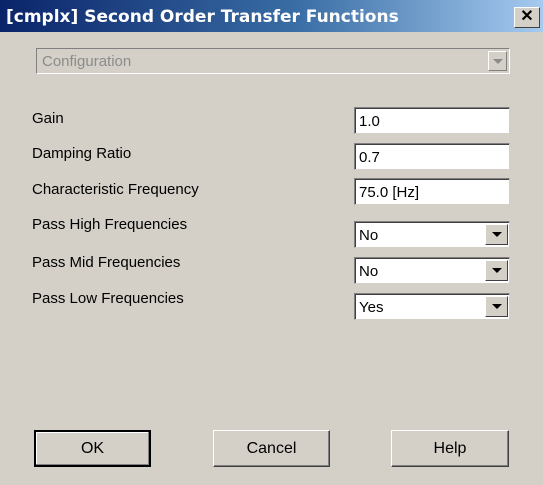 The height and width of the screenshot is (485, 543). I want to click on damping-ratio-label: Damping Ratio, so click(82, 153).